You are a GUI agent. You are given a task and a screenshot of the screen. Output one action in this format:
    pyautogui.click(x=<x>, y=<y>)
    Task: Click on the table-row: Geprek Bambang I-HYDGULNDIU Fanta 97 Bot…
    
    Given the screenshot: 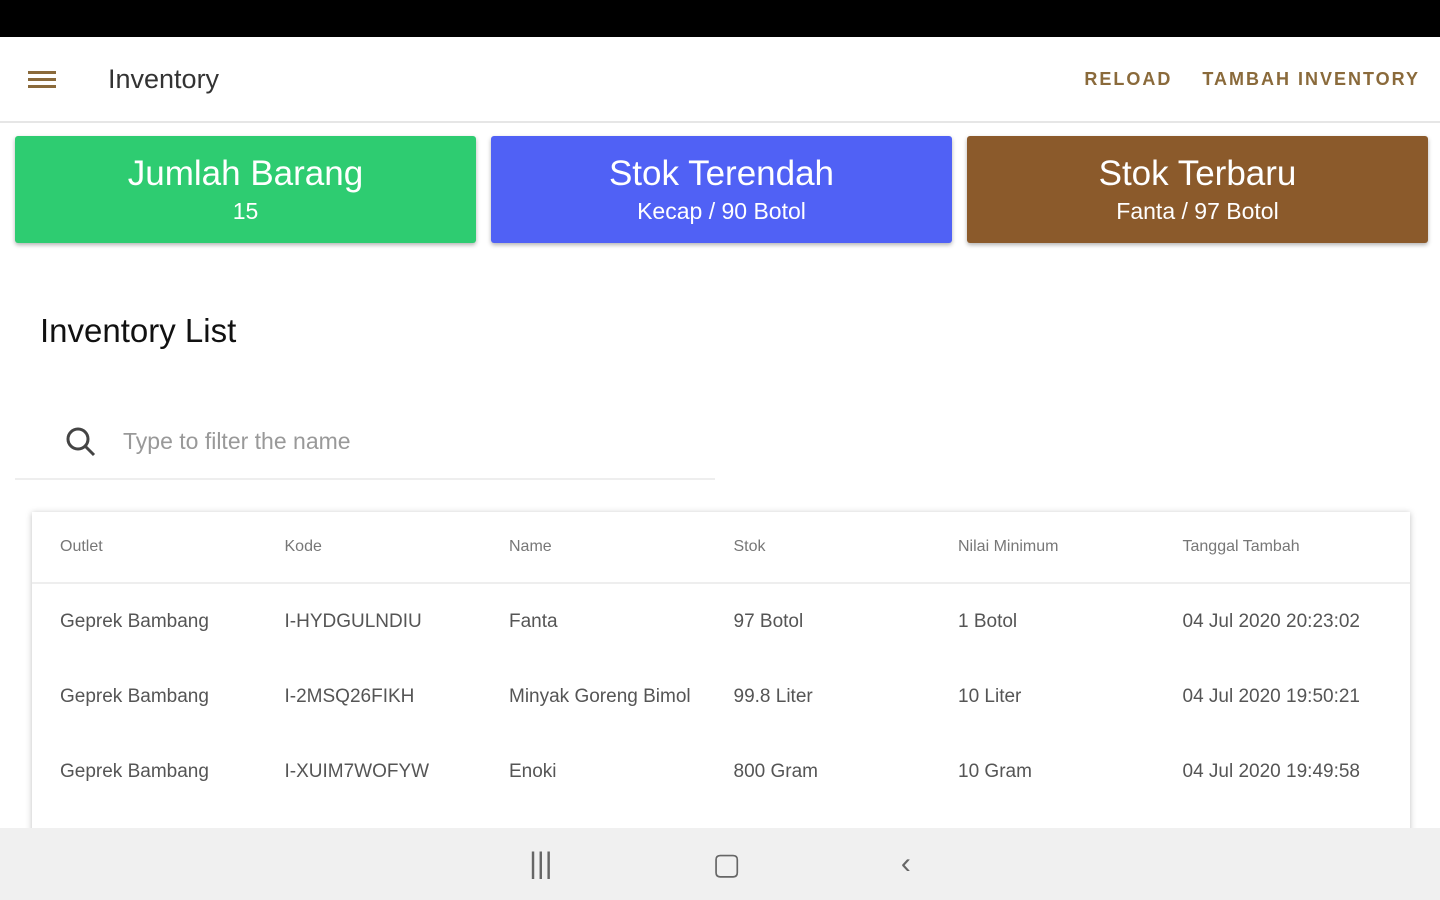 What is the action you would take?
    pyautogui.click(x=721, y=621)
    